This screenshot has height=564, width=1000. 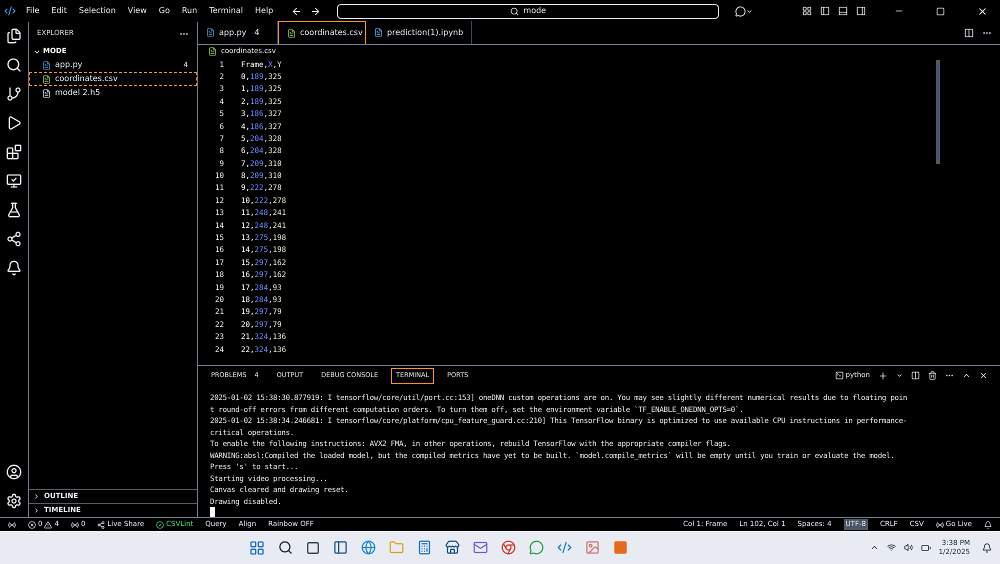 What do you see at coordinates (839, 375) in the screenshot?
I see `terminal-icon` at bounding box center [839, 375].